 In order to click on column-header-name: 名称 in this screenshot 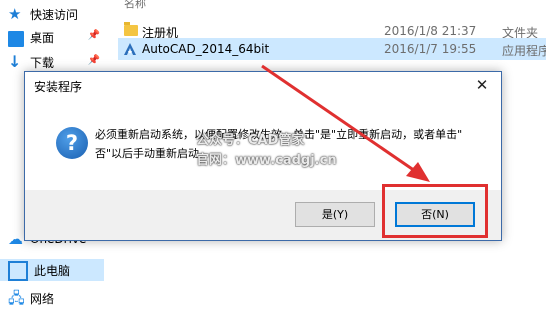, I will do `click(135, 5)`.